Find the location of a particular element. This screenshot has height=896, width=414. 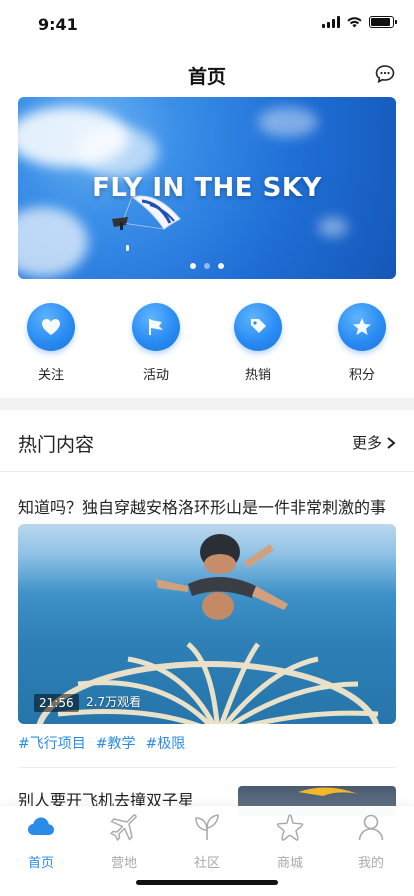

skydivers-illustration is located at coordinates (222, 577).